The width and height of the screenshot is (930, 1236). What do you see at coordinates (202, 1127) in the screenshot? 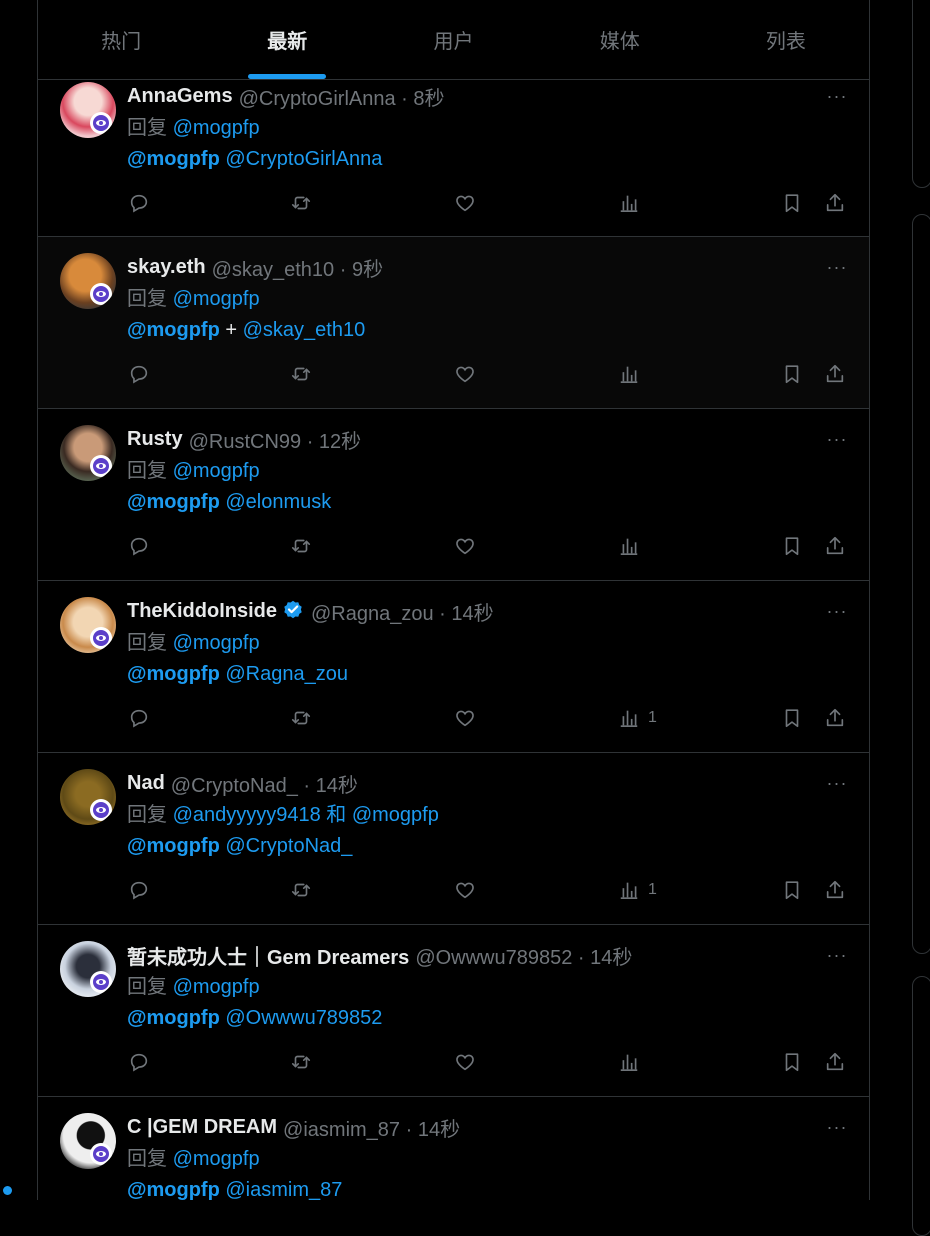
I see `display-name: C |GEM DREAM` at bounding box center [202, 1127].